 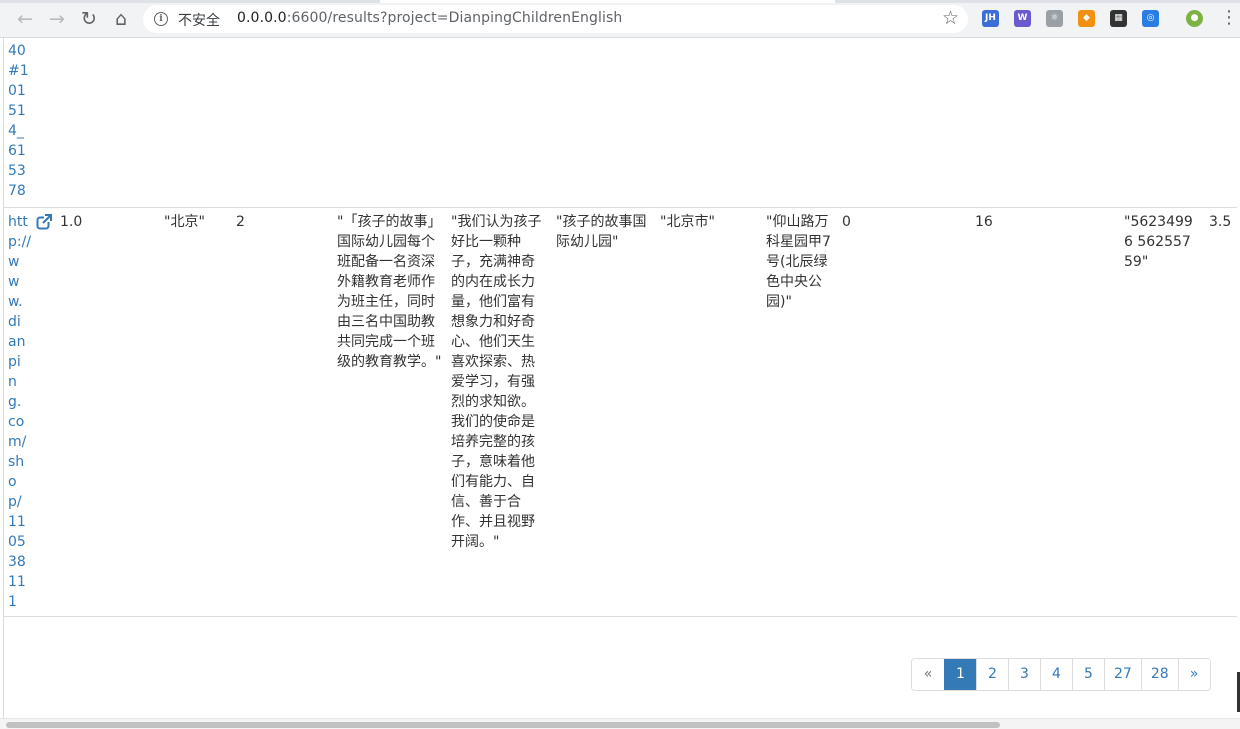 What do you see at coordinates (21, 542) in the screenshot?
I see `url-fragment: 05` at bounding box center [21, 542].